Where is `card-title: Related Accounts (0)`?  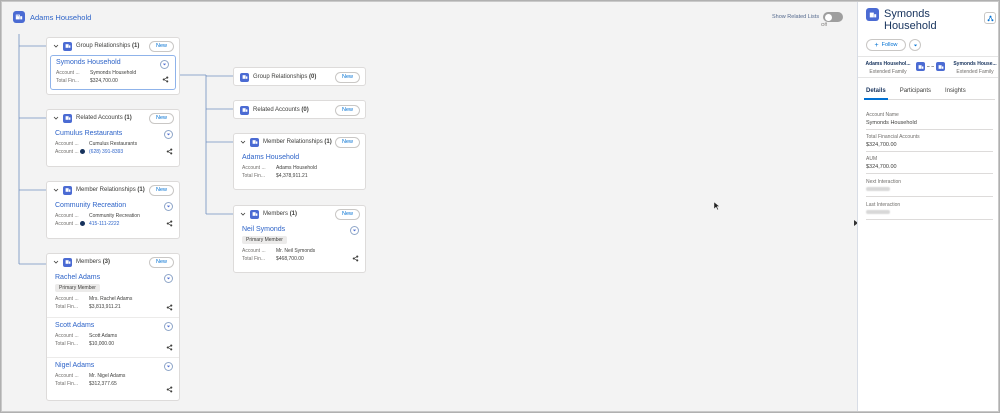
card-title: Related Accounts (0) is located at coordinates (281, 110).